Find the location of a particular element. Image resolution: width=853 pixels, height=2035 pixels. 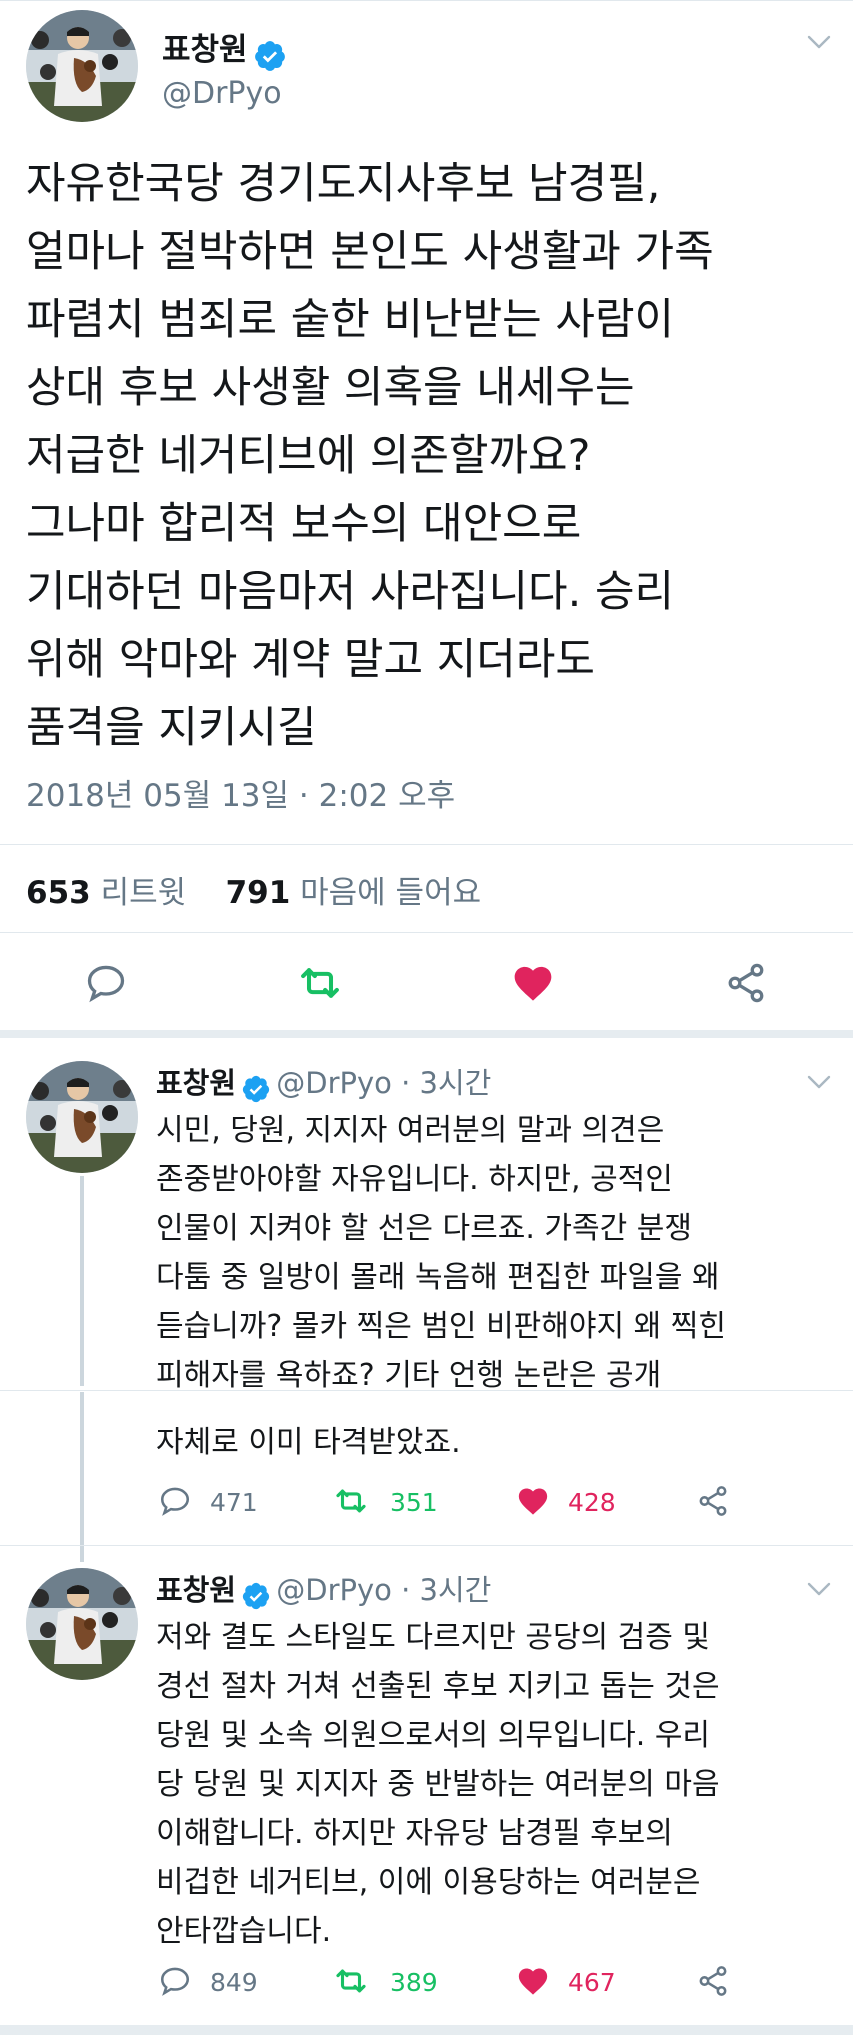

top-divider is located at coordinates (426, 0).